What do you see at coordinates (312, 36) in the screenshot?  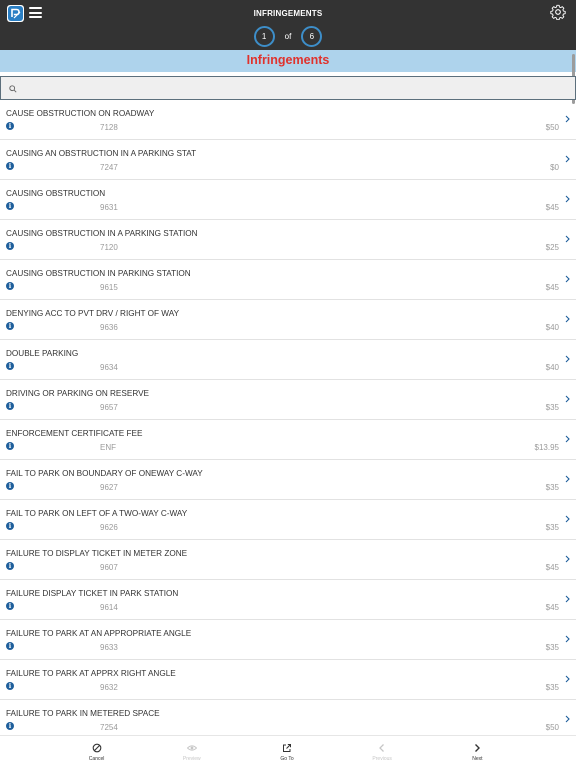 I see `pager-total: 6` at bounding box center [312, 36].